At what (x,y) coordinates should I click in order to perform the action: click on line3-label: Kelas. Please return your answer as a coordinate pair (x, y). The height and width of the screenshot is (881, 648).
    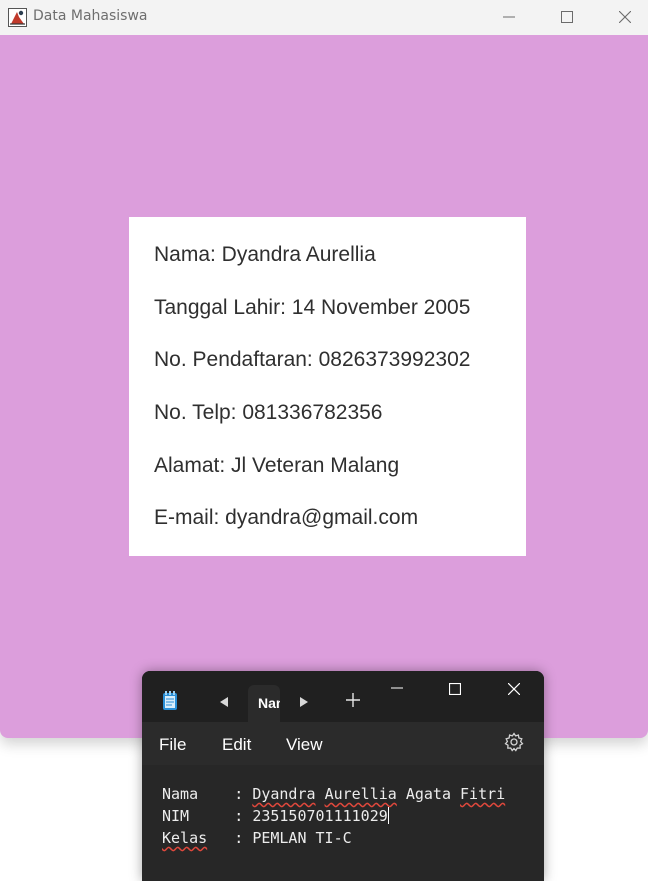
    Looking at the image, I should click on (185, 838).